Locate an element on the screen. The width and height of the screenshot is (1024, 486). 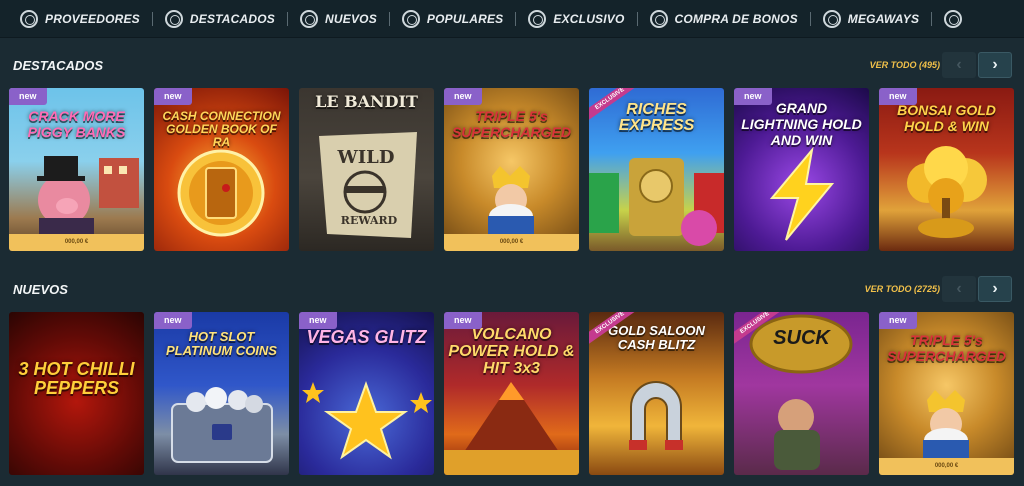
game-title: SUCK is located at coordinates (801, 338).